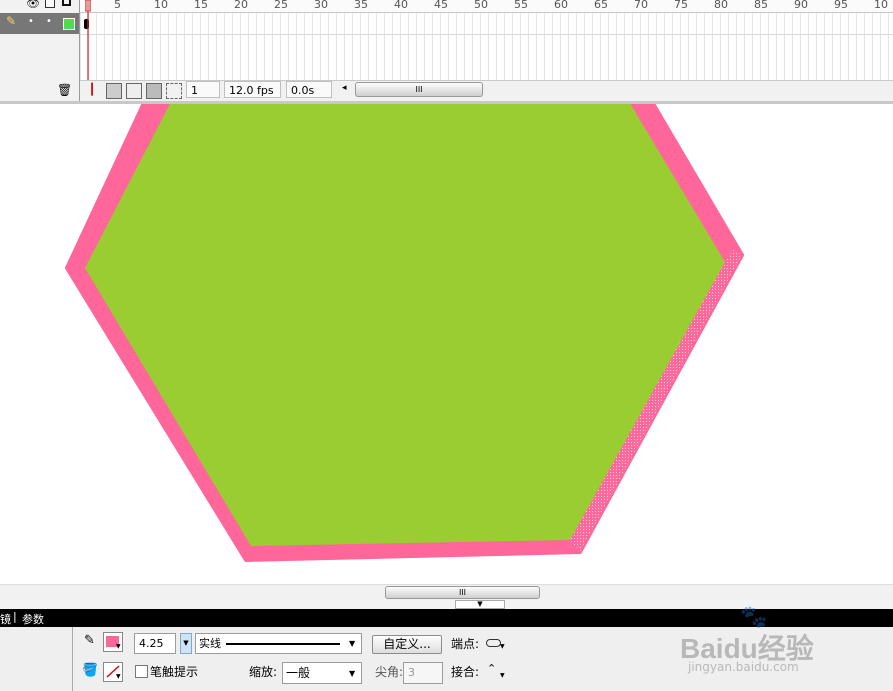 This screenshot has height=691, width=893. I want to click on join-label: 接合:, so click(465, 672).